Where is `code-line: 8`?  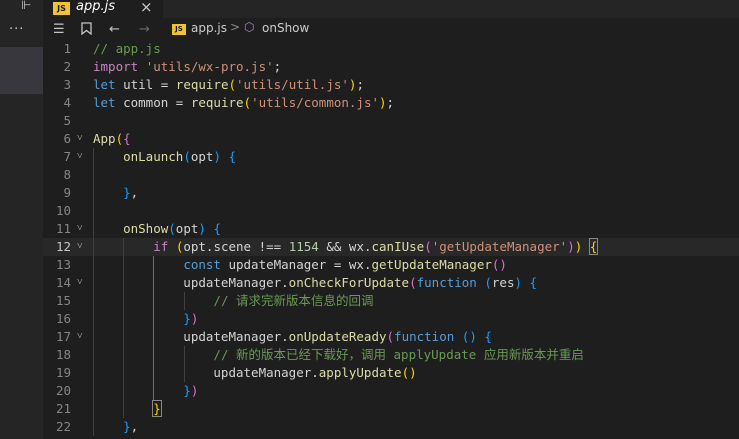 code-line: 8 is located at coordinates (391, 175).